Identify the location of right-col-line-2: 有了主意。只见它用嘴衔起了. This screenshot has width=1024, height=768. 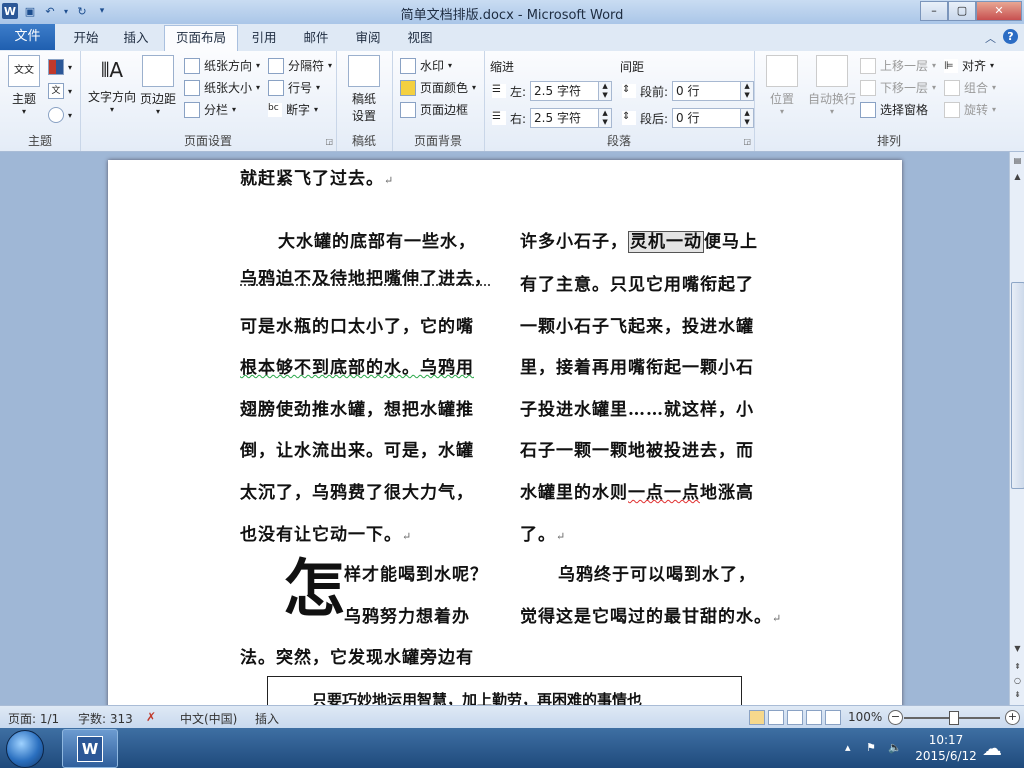
(637, 282).